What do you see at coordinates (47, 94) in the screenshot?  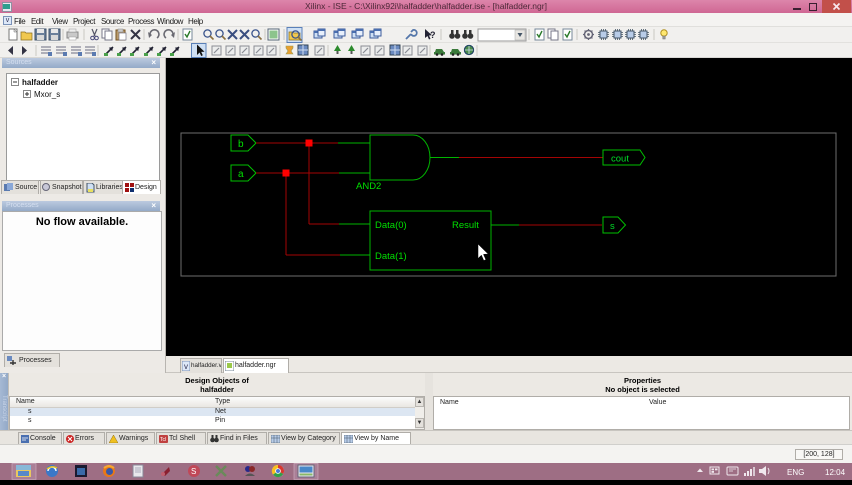 I see `svg-text: Mxor_s` at bounding box center [47, 94].